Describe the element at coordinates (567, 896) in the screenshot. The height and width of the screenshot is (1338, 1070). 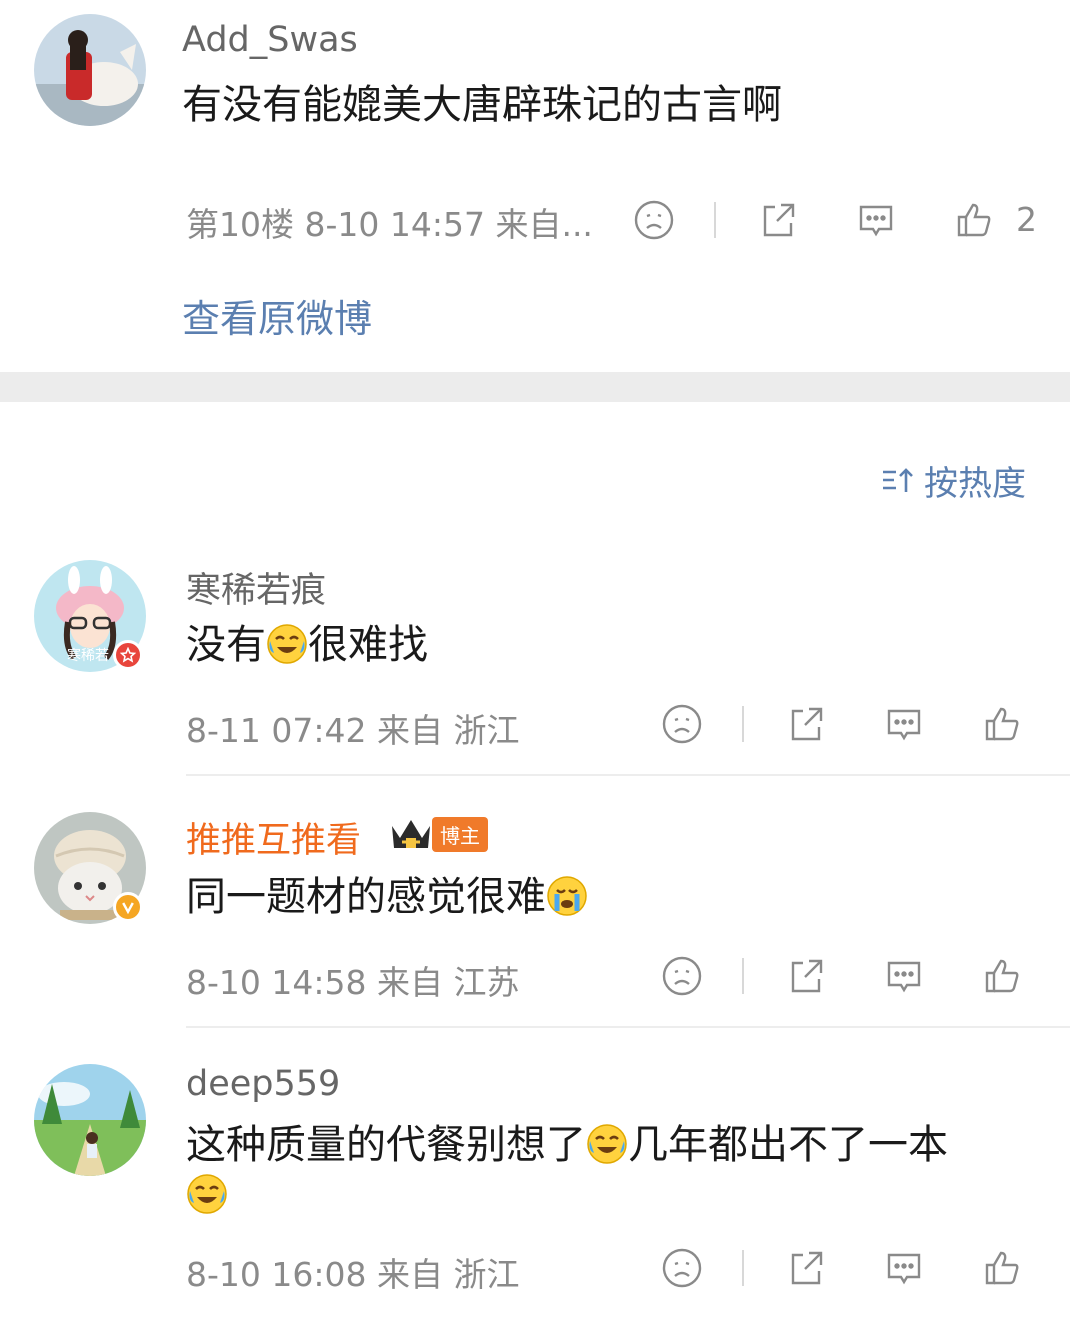
I see `crying-emoji` at that location.